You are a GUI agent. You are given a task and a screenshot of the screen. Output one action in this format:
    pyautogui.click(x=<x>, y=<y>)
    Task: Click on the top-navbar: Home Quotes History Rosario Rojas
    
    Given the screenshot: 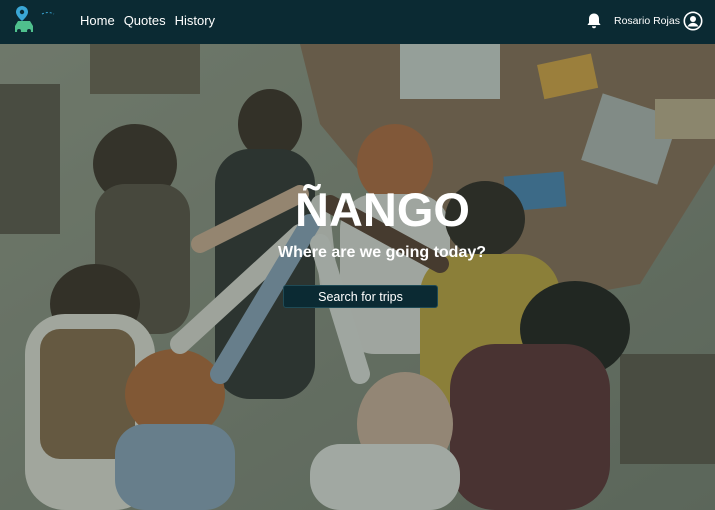 What is the action you would take?
    pyautogui.click(x=357, y=22)
    